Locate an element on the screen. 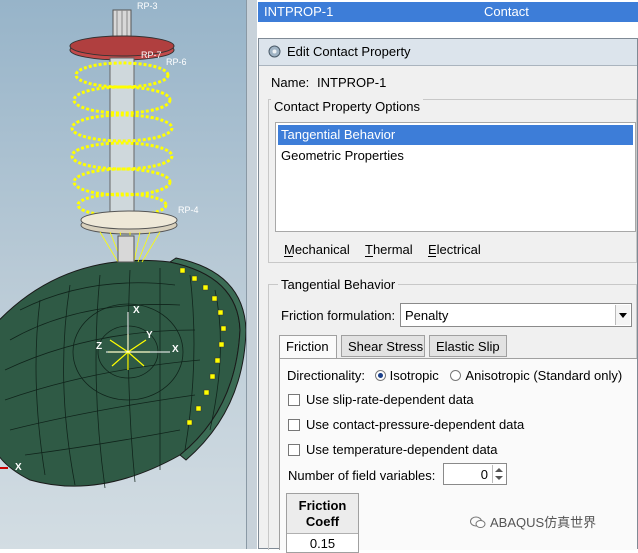  contact-name: INTPROP-1 is located at coordinates (299, 11).